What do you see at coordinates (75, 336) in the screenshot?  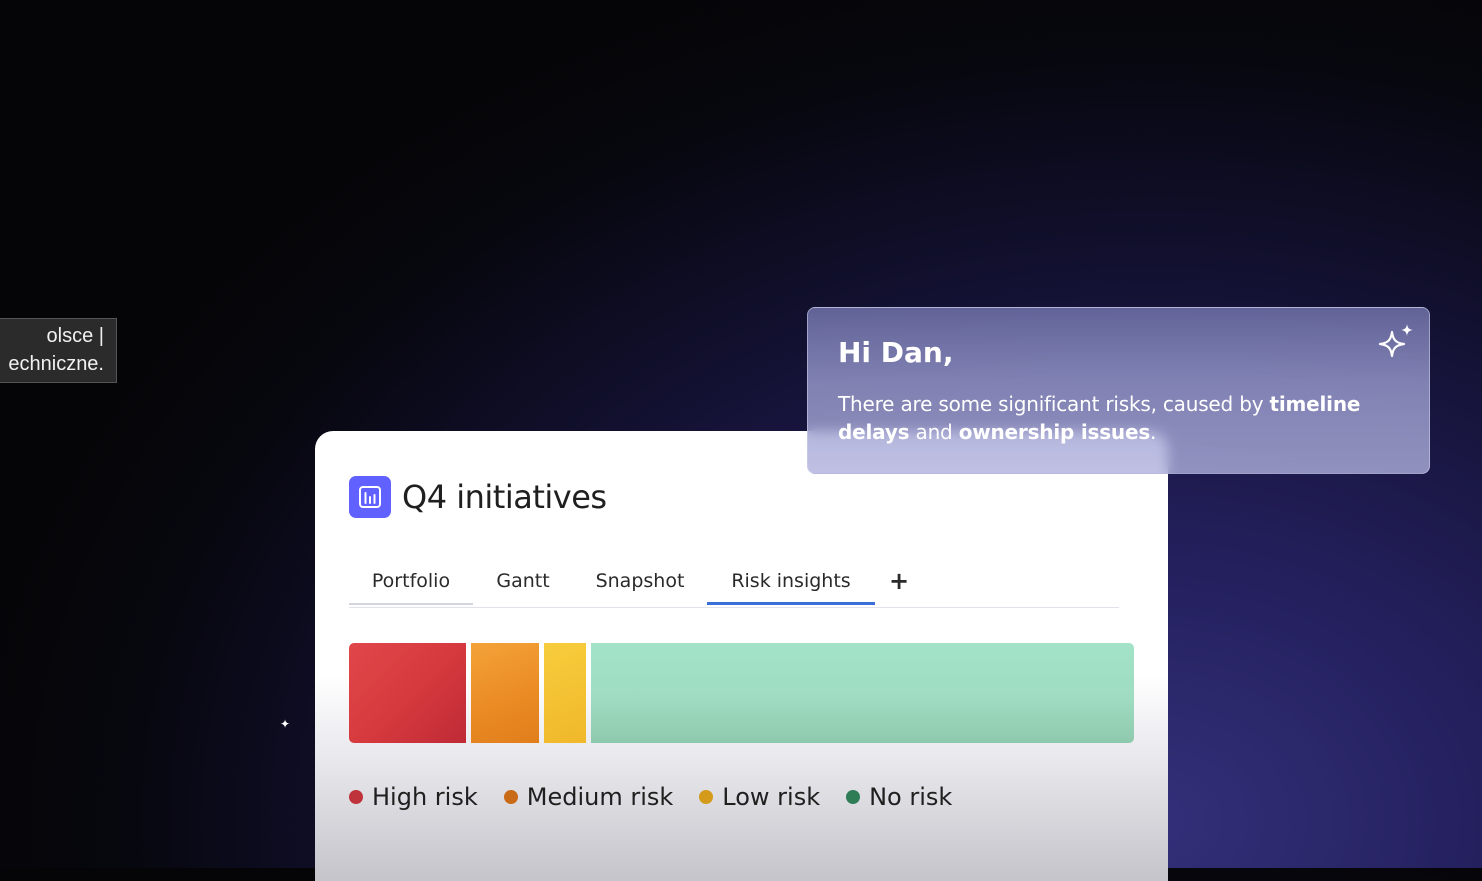 I see `tooltip-line-1: olsce |` at bounding box center [75, 336].